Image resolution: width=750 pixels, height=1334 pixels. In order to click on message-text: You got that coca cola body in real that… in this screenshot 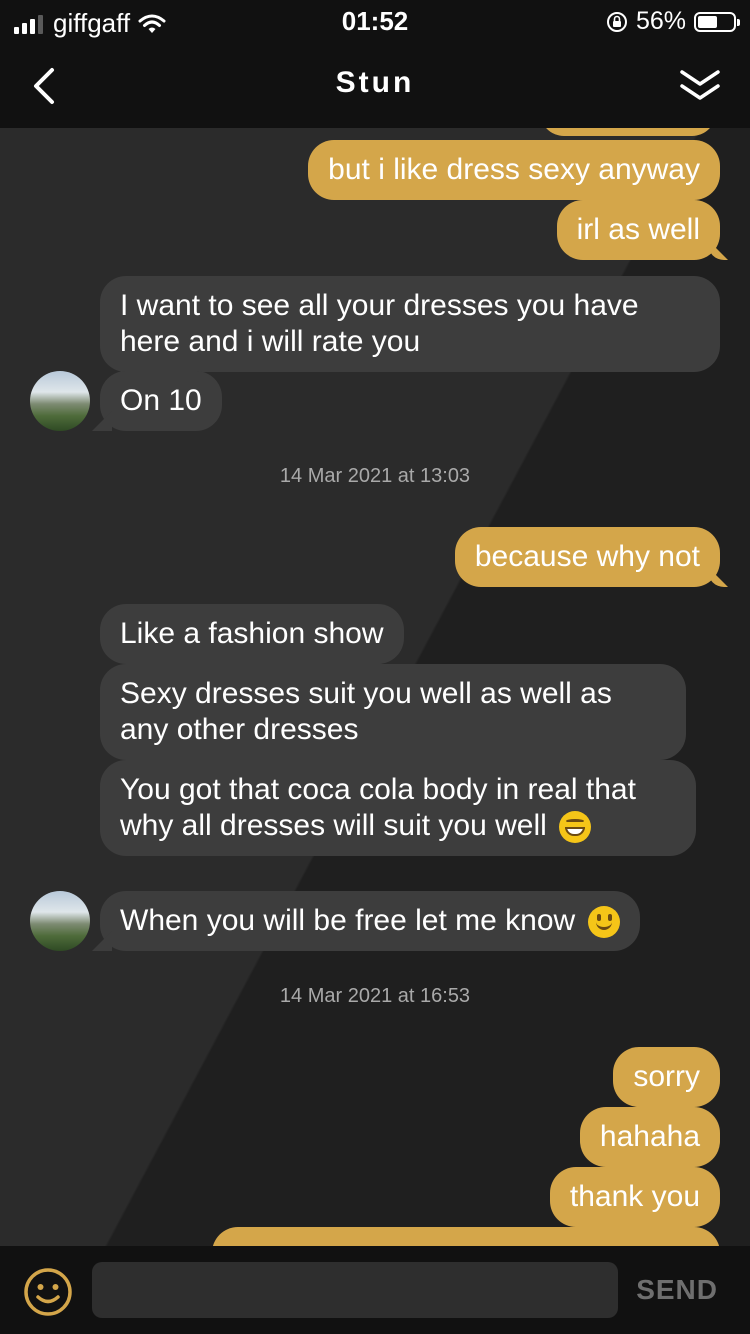, I will do `click(378, 807)`.